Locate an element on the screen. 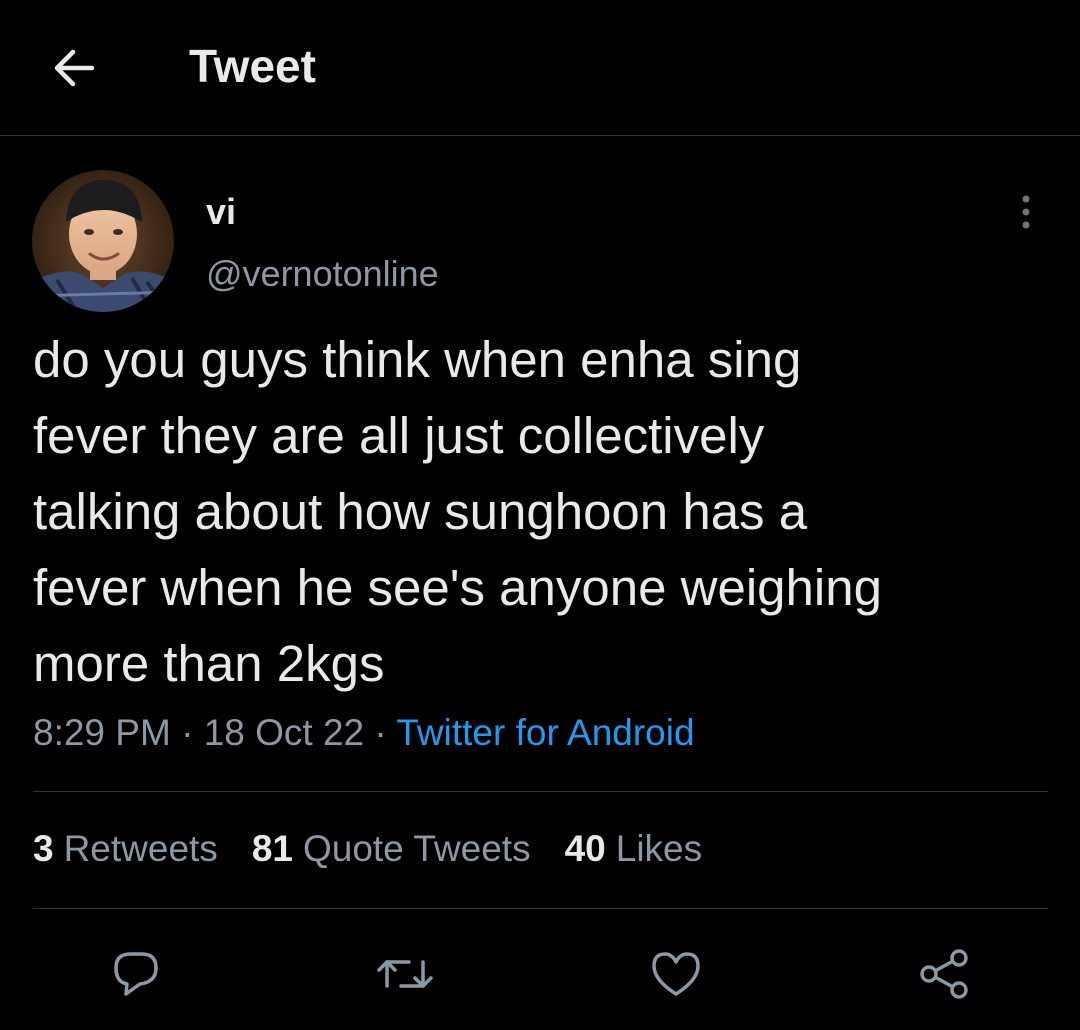  reply-button is located at coordinates (136, 974).